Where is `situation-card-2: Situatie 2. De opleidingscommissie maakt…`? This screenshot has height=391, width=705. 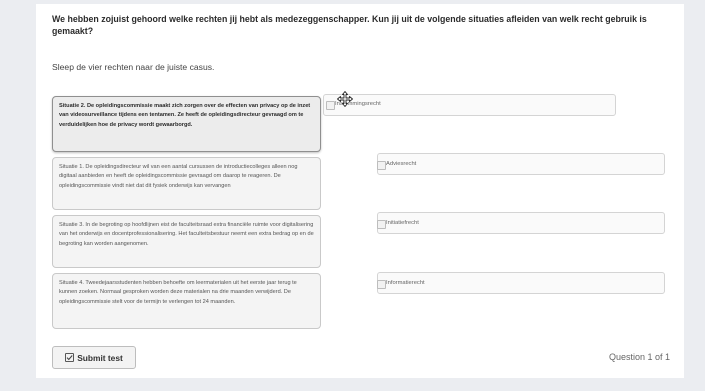
situation-card-2: Situatie 2. De opleidingscommissie maakt… is located at coordinates (186, 124).